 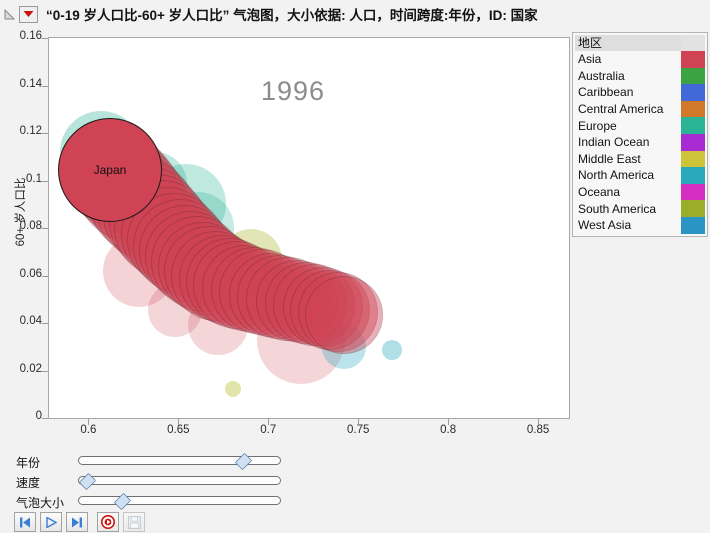 What do you see at coordinates (30, 368) in the screenshot?
I see `y-axis-tick-label: 0.02` at bounding box center [30, 368].